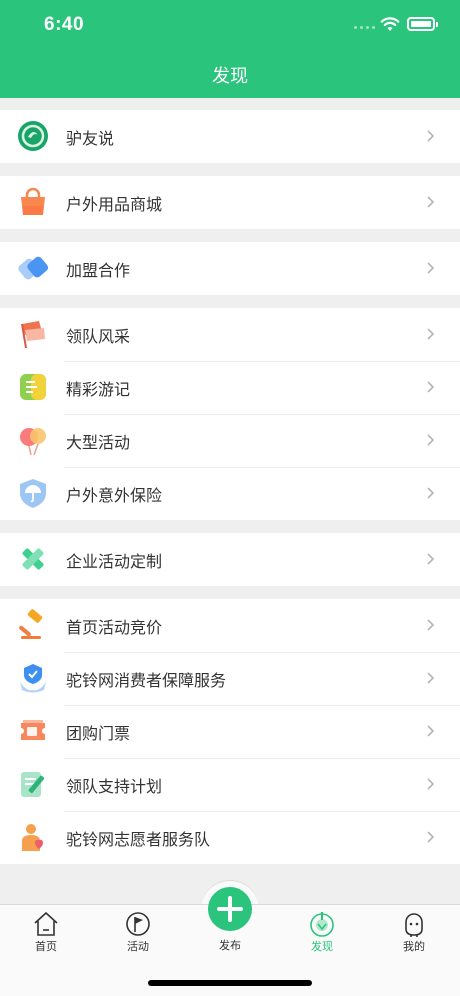 This screenshot has height=996, width=460. Describe the element at coordinates (138, 947) in the screenshot. I see `tab-label: 活动` at that location.